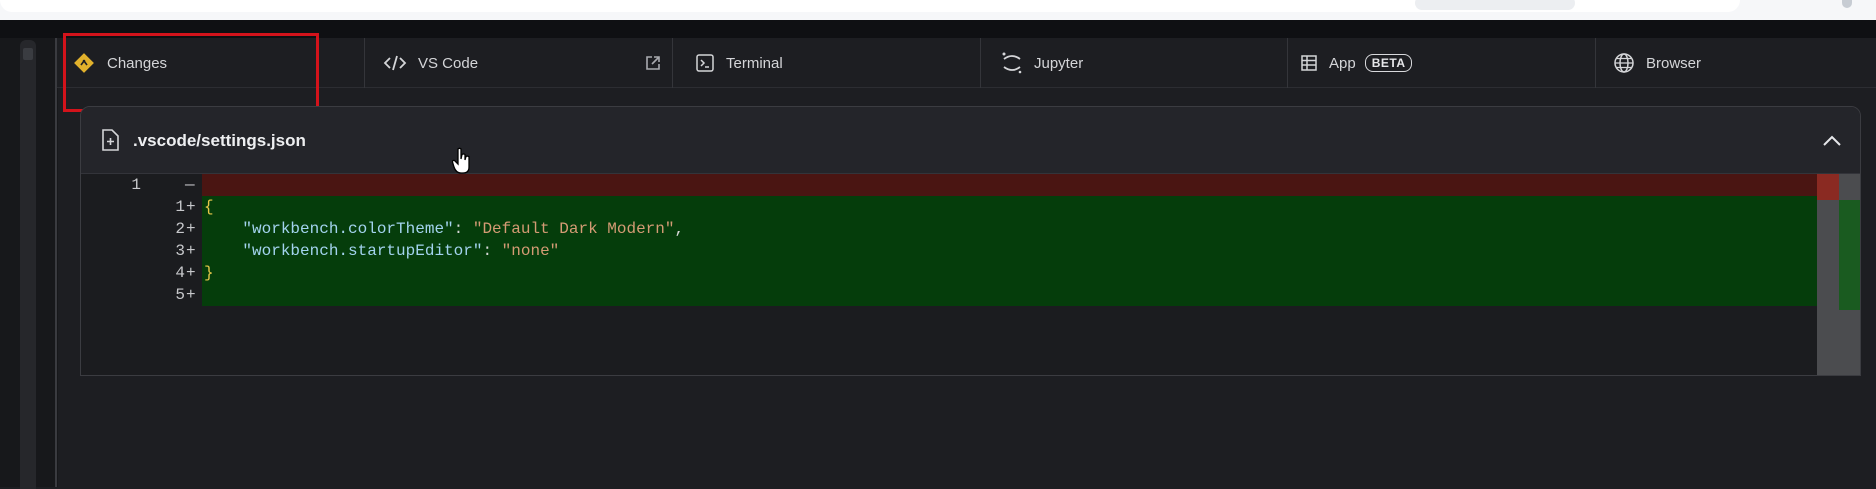 Image resolution: width=1876 pixels, height=489 pixels. What do you see at coordinates (1674, 63) in the screenshot?
I see `tab-browser-label: Browser` at bounding box center [1674, 63].